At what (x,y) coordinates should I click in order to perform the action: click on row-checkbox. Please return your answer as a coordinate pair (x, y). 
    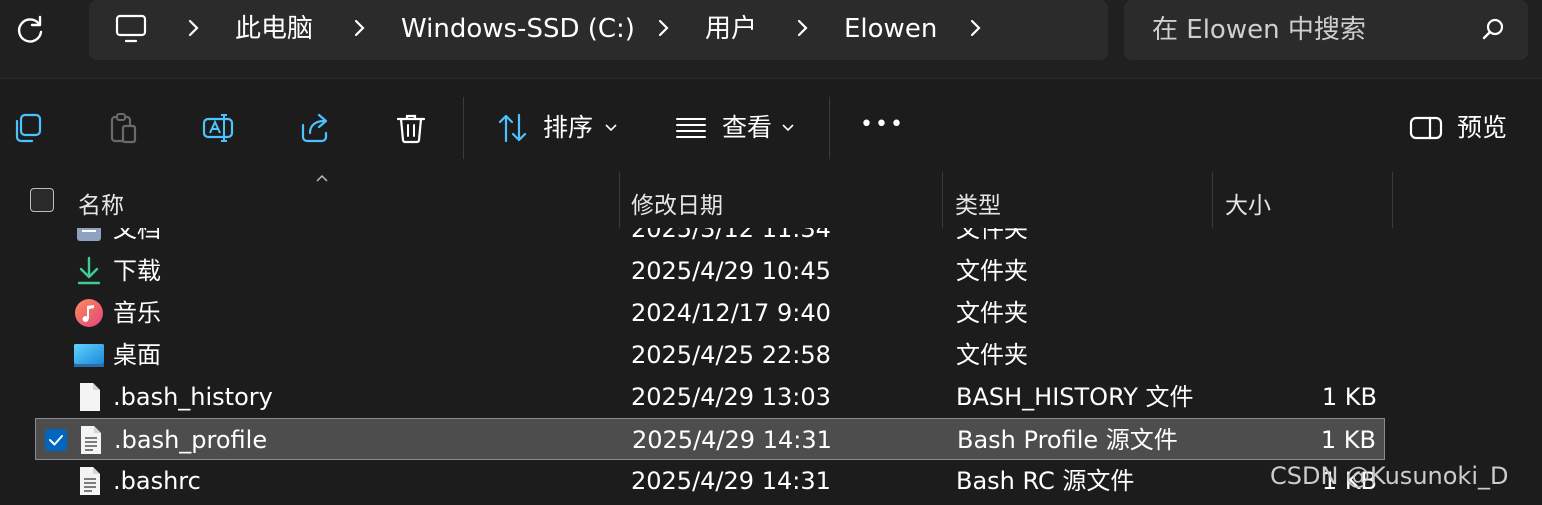
    Looking at the image, I should click on (56, 440).